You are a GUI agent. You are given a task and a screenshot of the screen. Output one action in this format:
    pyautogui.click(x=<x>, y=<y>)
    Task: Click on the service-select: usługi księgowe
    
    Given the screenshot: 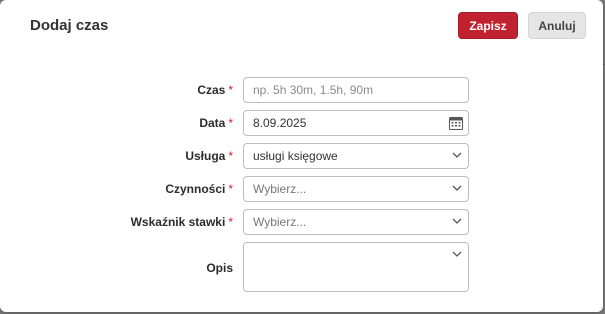 What is the action you would take?
    pyautogui.click(x=356, y=156)
    